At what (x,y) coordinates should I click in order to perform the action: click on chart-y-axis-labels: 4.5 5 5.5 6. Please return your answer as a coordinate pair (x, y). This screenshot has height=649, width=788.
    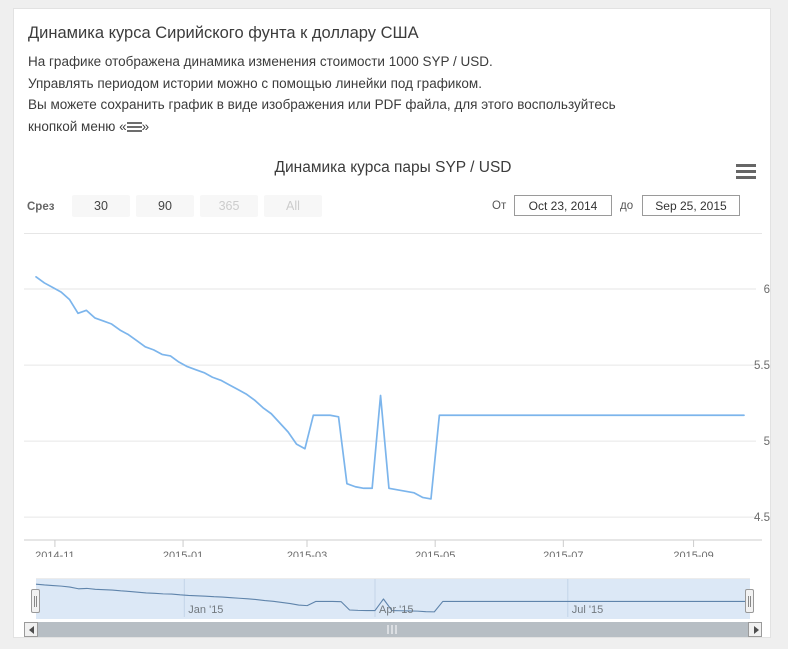
    Looking at the image, I should click on (762, 404).